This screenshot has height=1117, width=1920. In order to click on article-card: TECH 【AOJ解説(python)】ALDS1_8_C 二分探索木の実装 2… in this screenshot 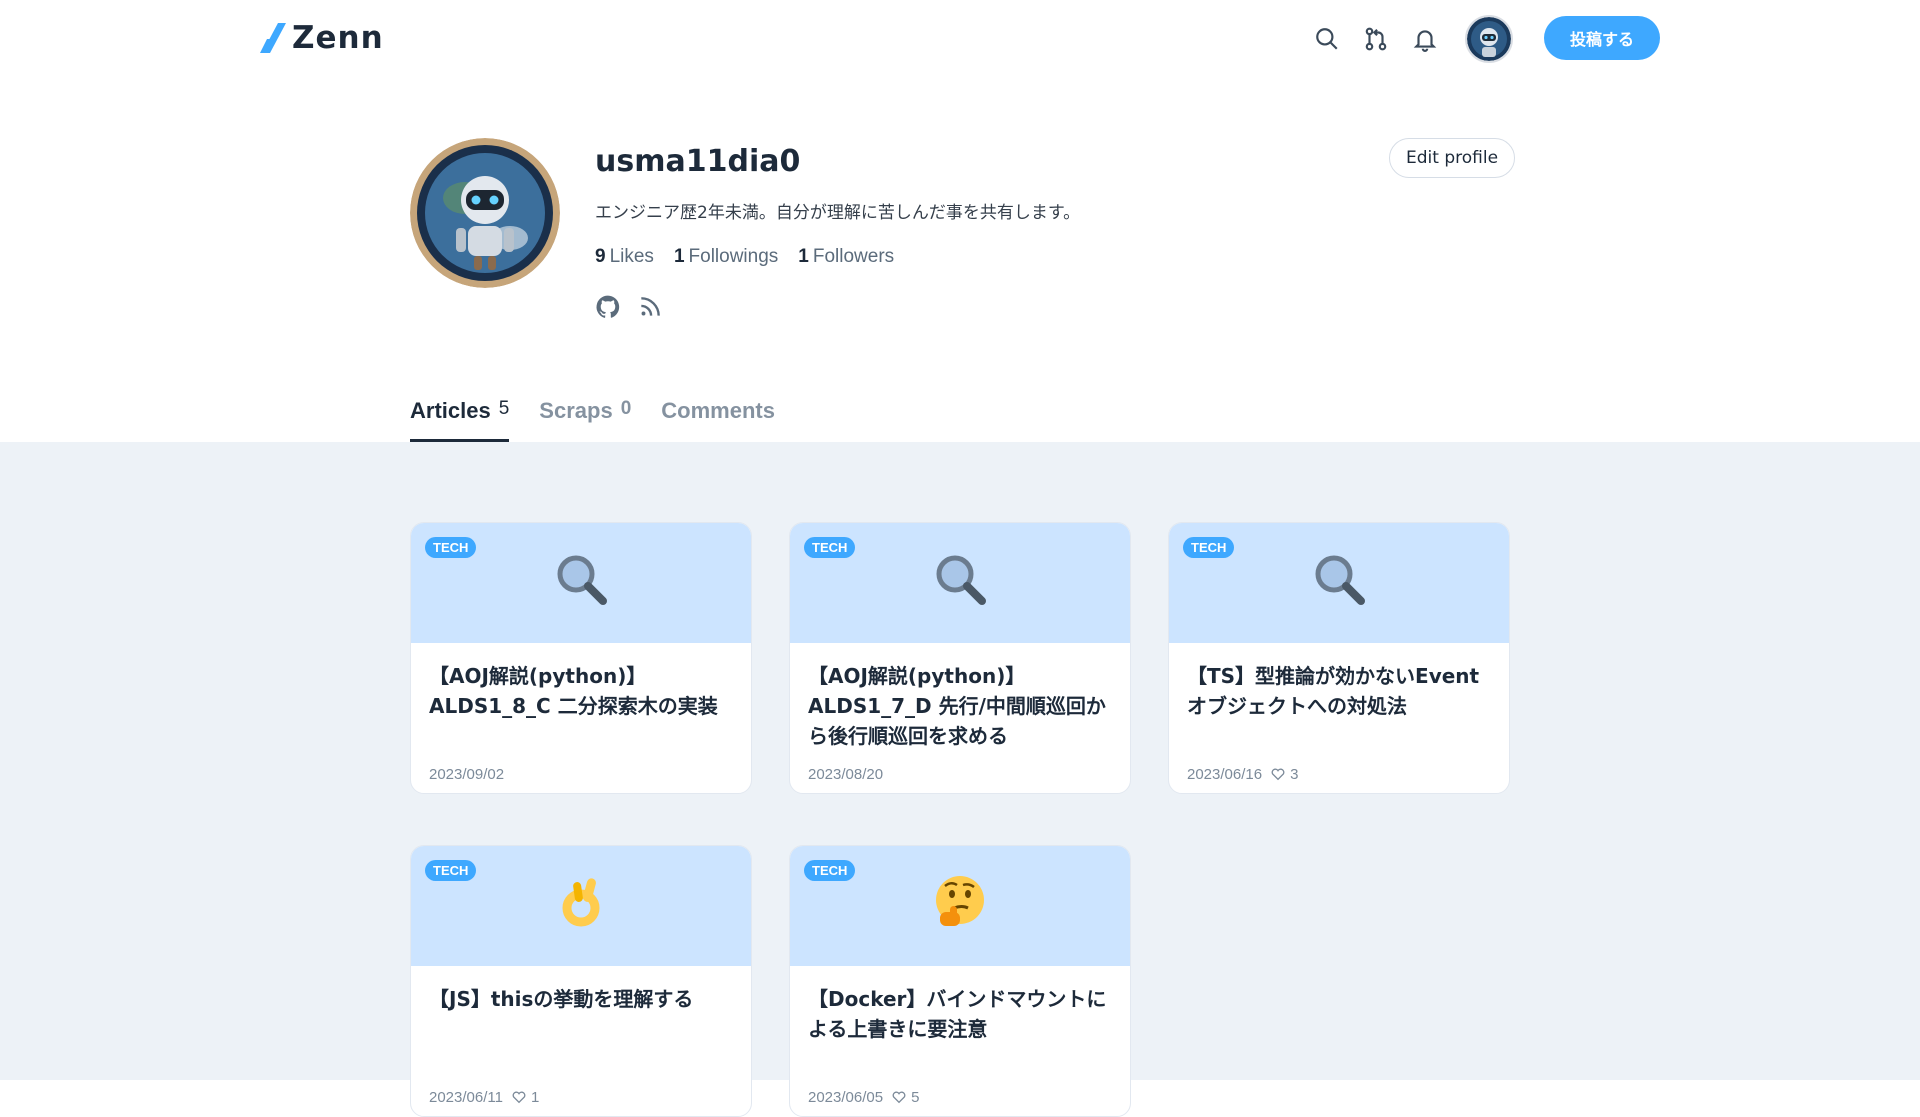, I will do `click(581, 658)`.